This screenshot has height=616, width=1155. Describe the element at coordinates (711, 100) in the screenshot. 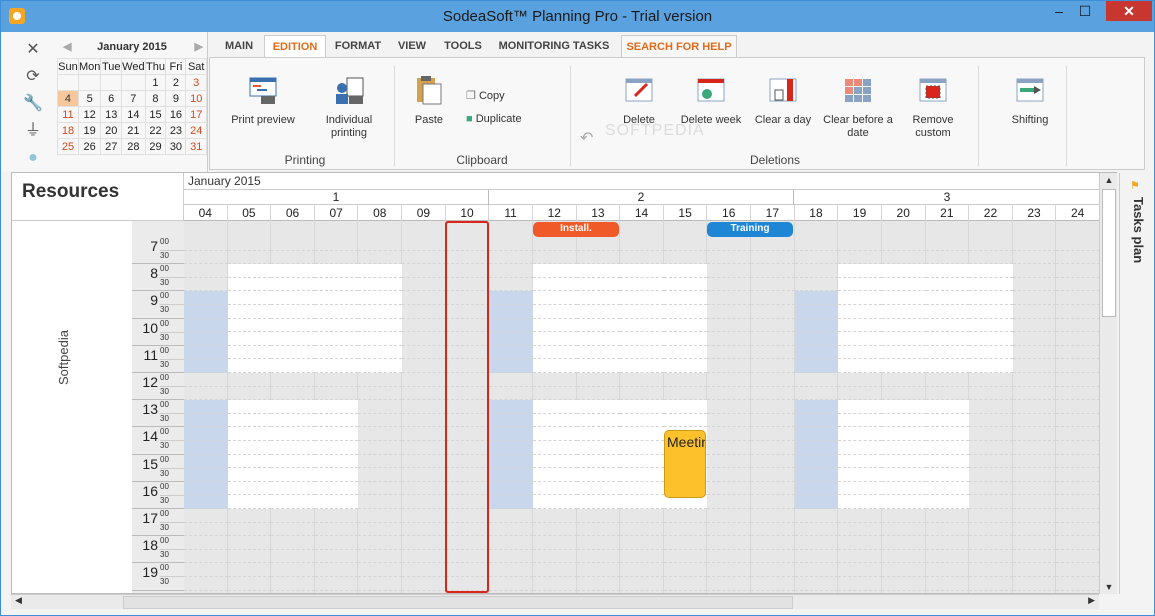

I see `delete-week-button: Delete week` at that location.